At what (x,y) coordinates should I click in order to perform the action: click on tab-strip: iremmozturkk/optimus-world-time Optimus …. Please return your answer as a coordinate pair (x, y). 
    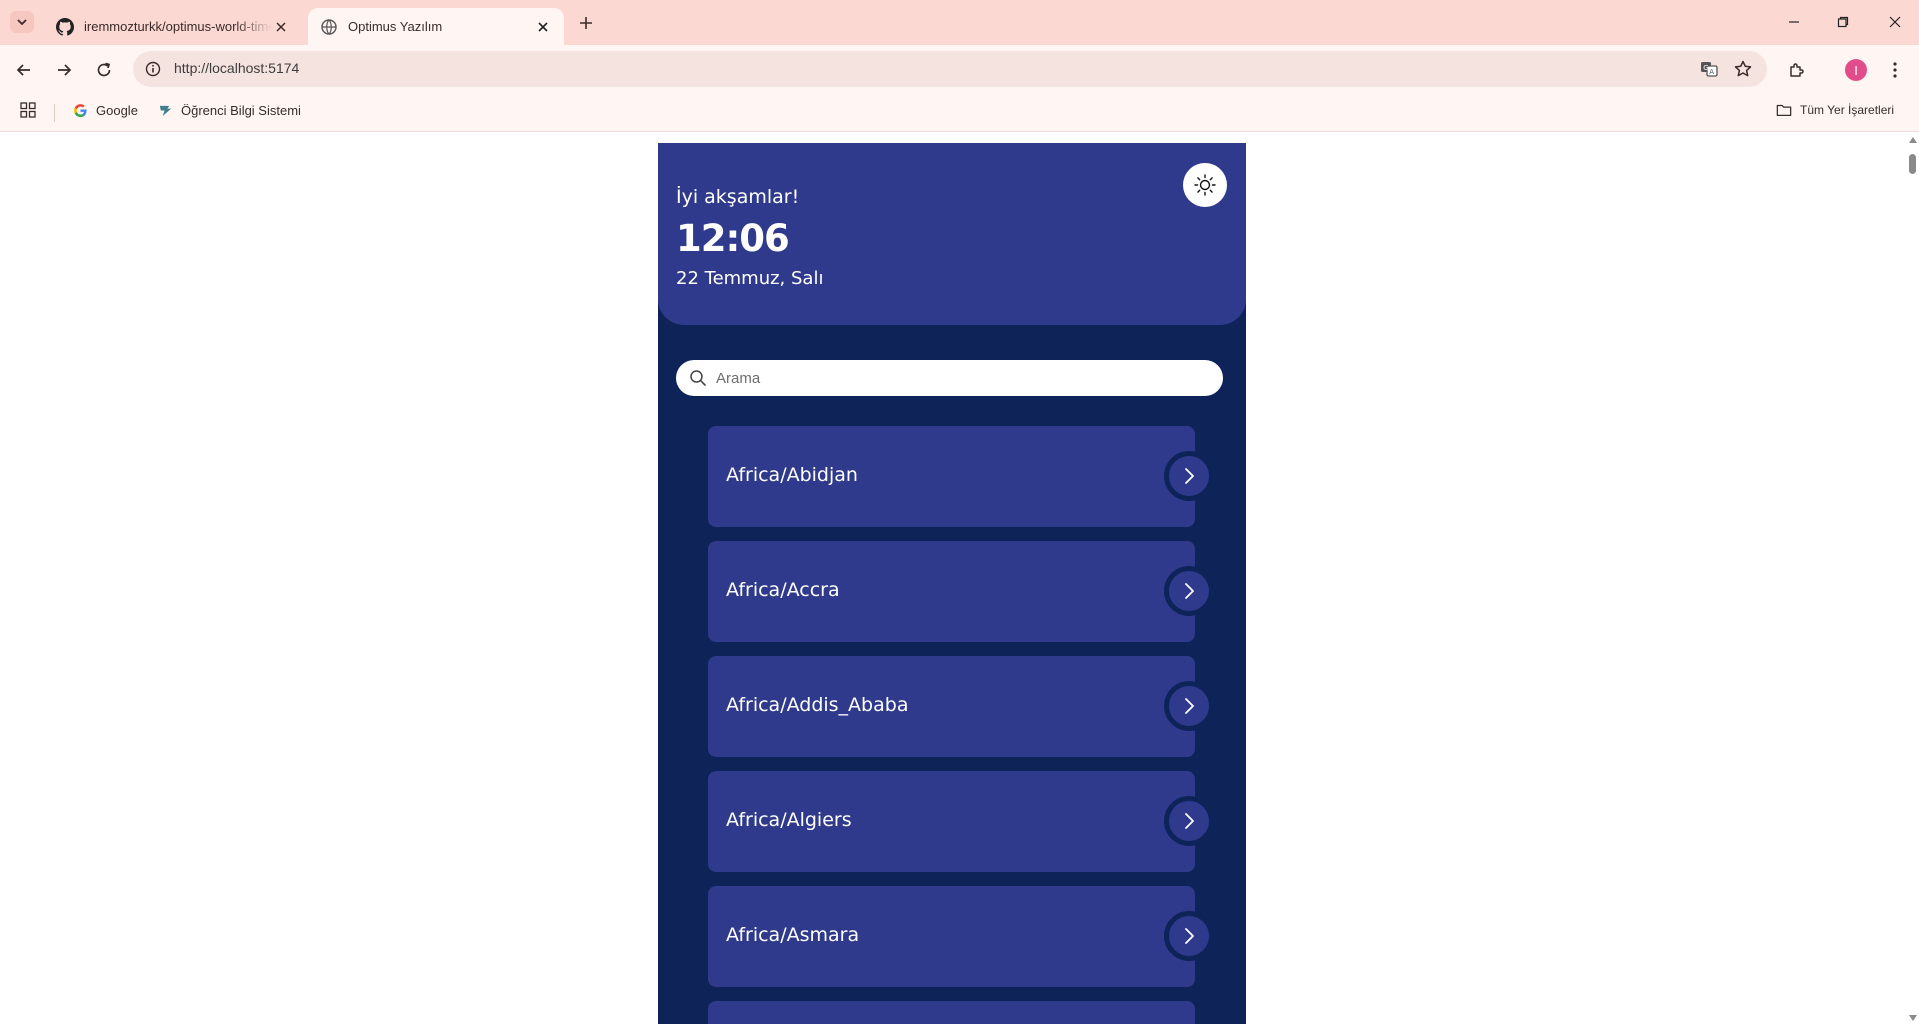
    Looking at the image, I should click on (959, 22).